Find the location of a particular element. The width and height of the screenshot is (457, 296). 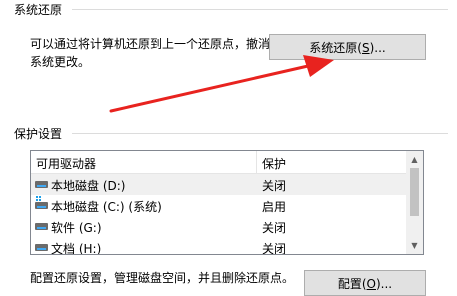

vertical-scrollbar: ▲ ▼ is located at coordinates (414, 202).